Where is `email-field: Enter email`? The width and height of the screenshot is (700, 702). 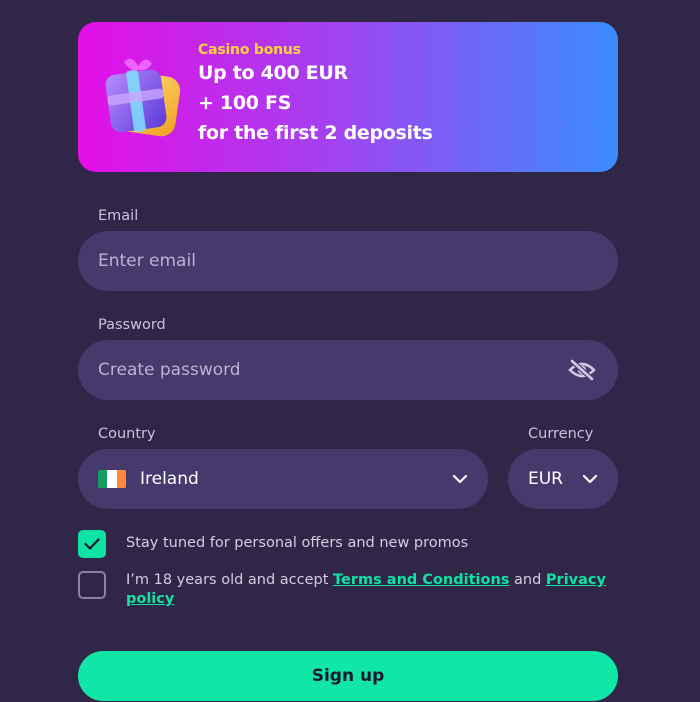 email-field: Enter email is located at coordinates (348, 261).